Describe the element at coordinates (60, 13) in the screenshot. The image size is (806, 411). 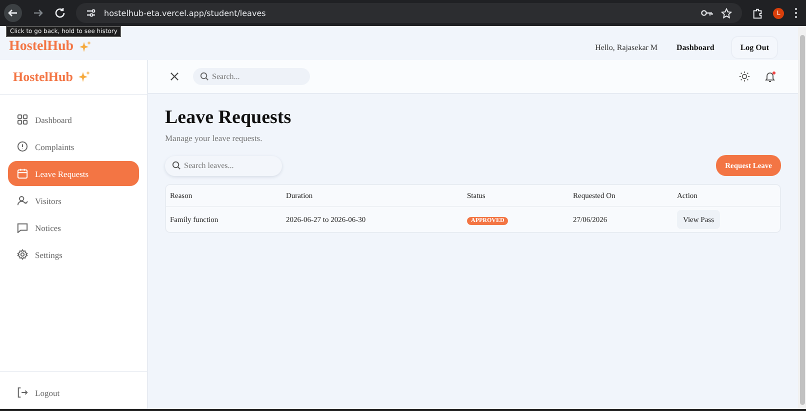
I see `reload-icon` at that location.